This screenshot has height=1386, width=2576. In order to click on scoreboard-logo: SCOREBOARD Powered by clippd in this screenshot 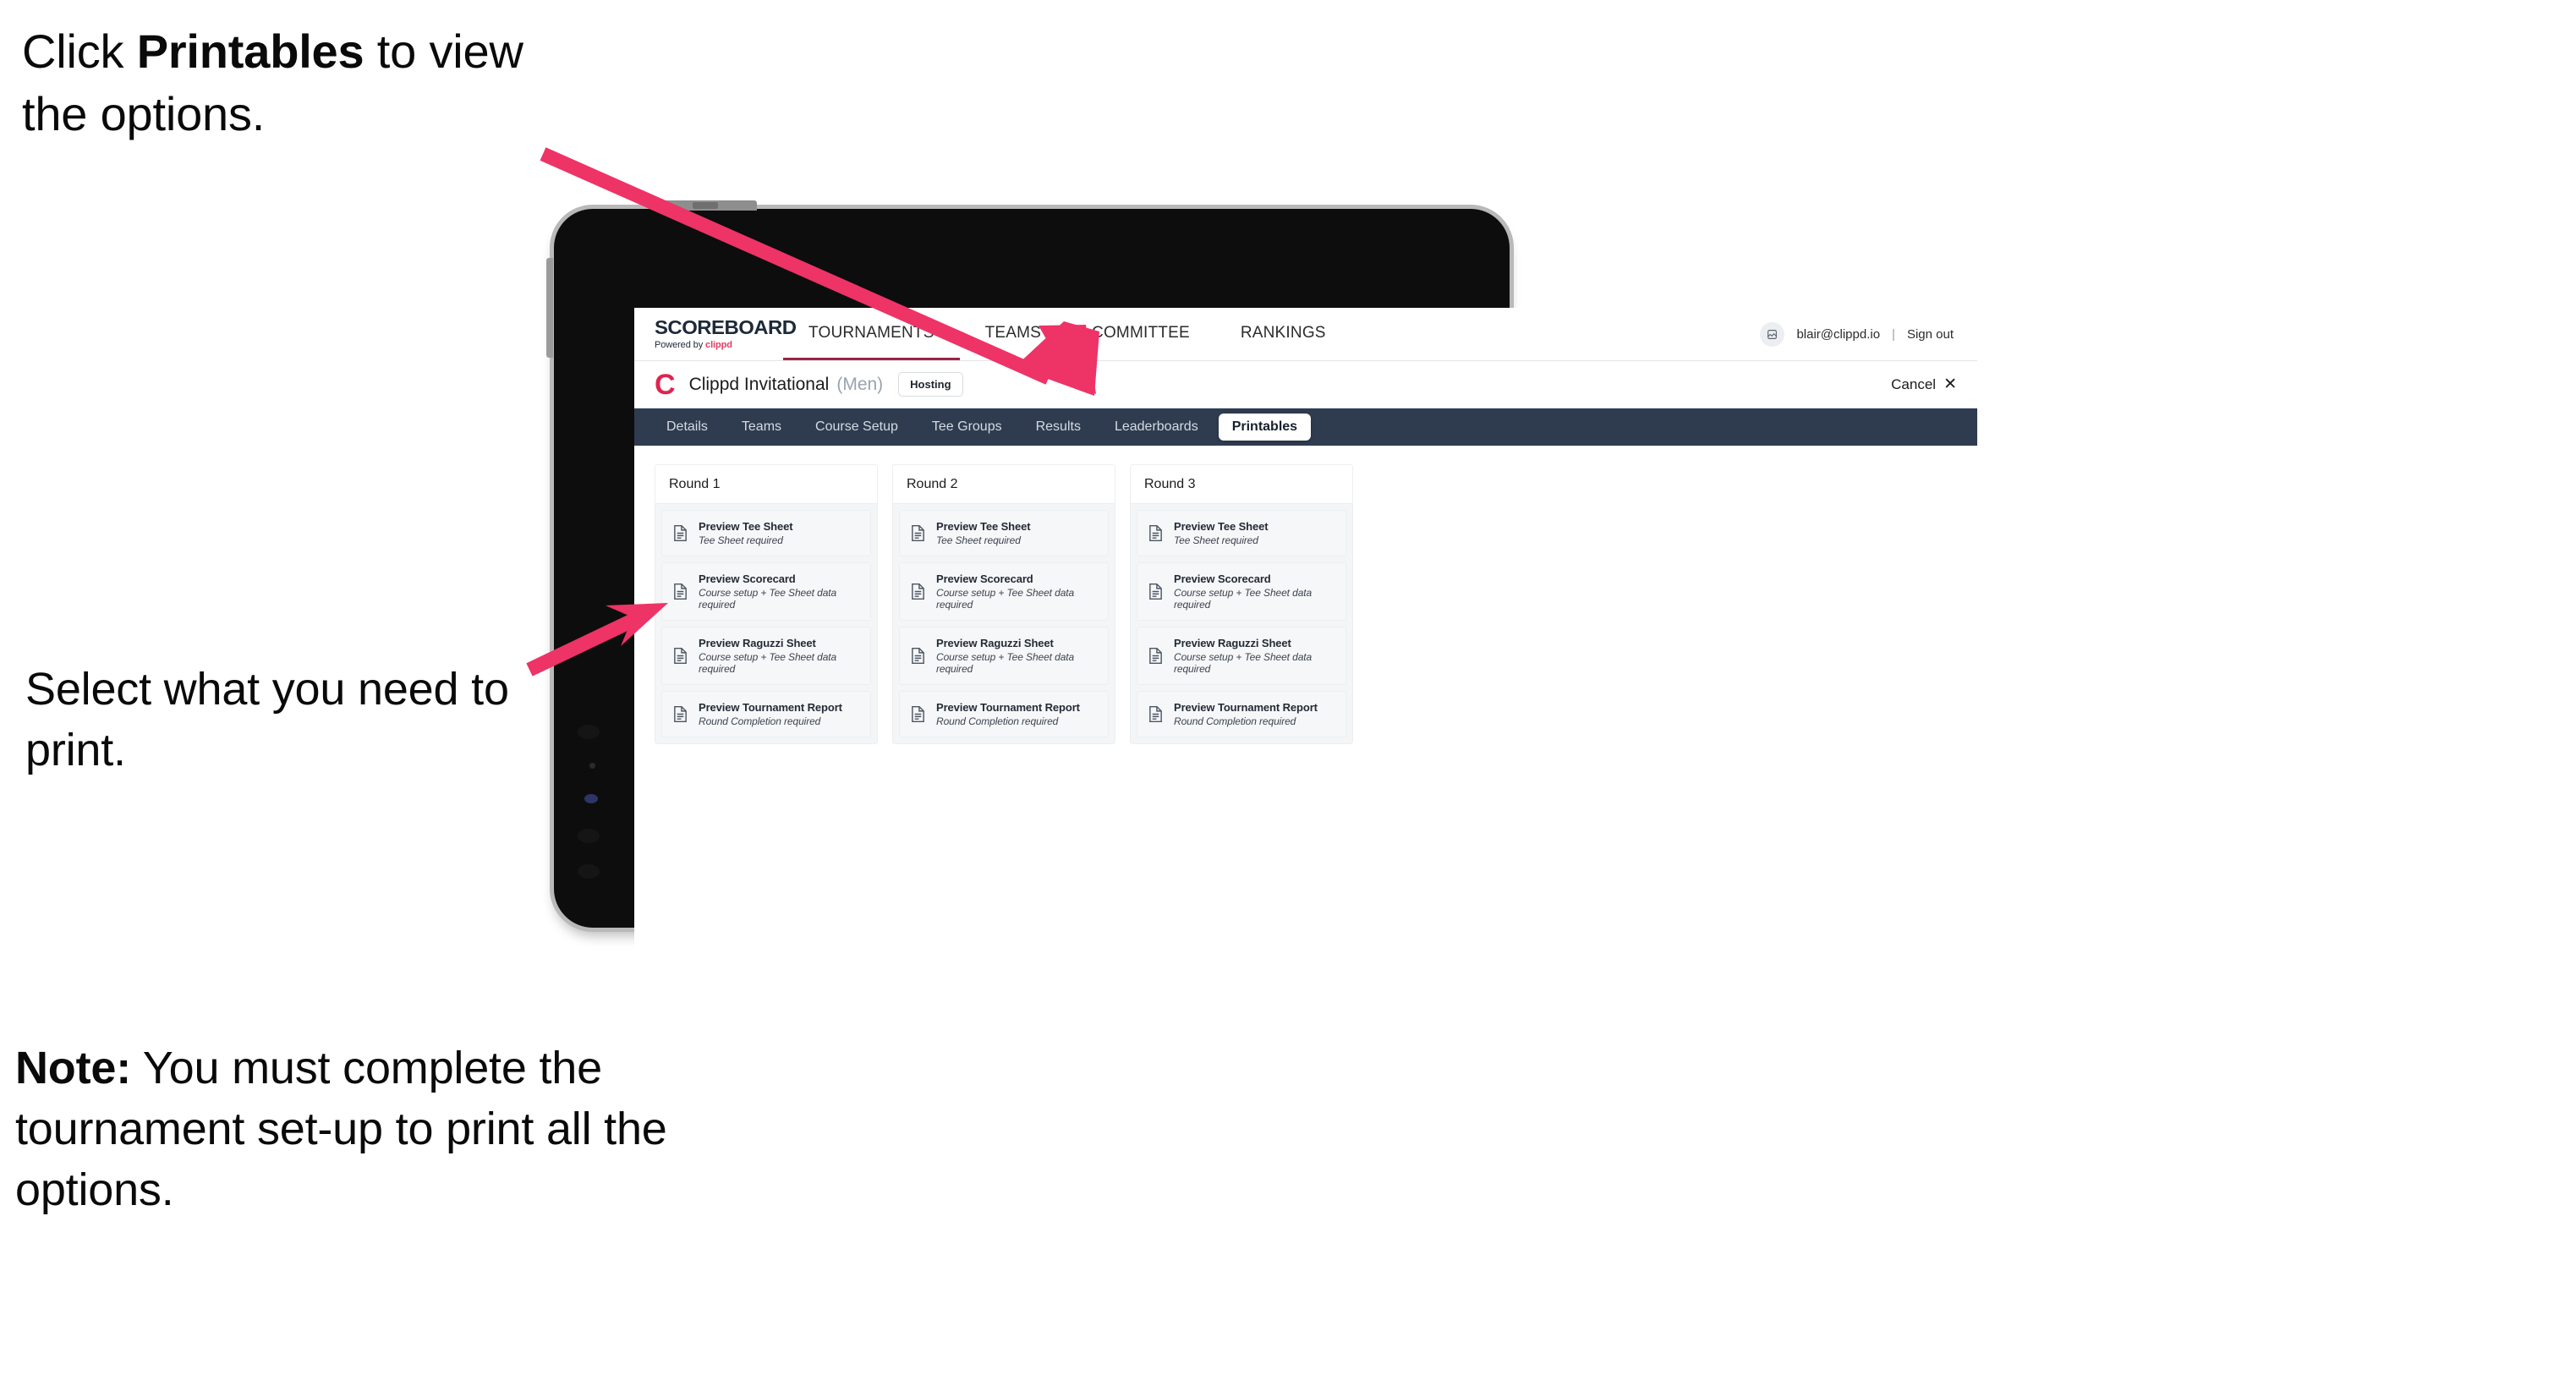, I will do `click(715, 334)`.